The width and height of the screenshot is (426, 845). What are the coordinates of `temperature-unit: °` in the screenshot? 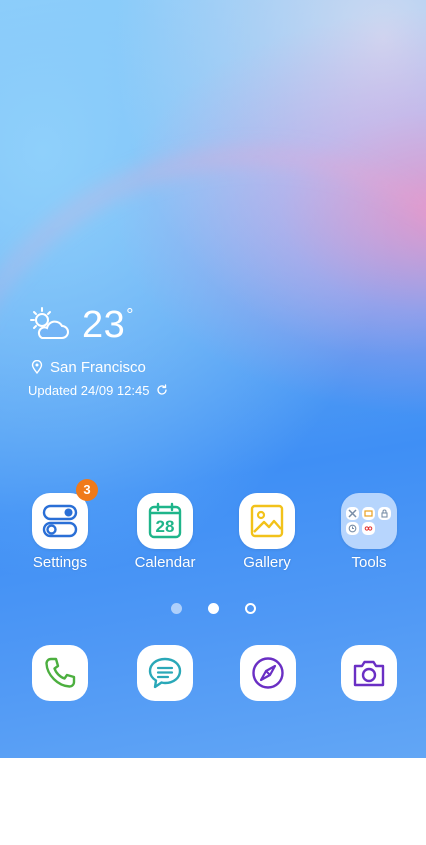 It's located at (130, 315).